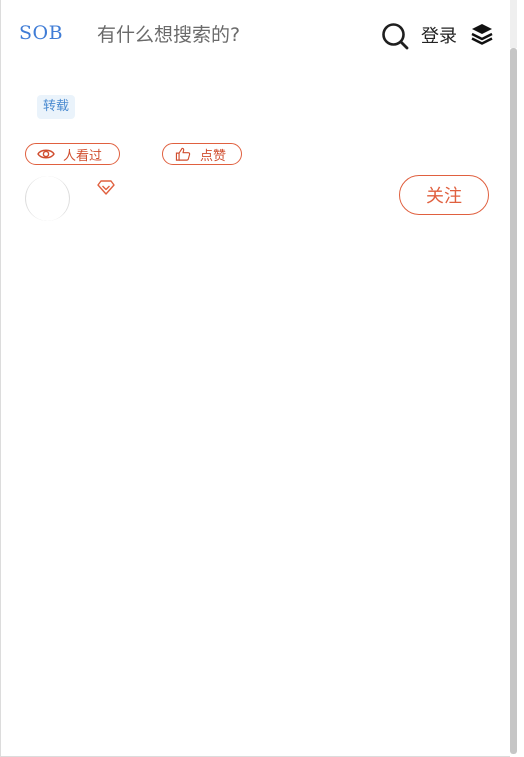  I want to click on search-icon, so click(395, 36).